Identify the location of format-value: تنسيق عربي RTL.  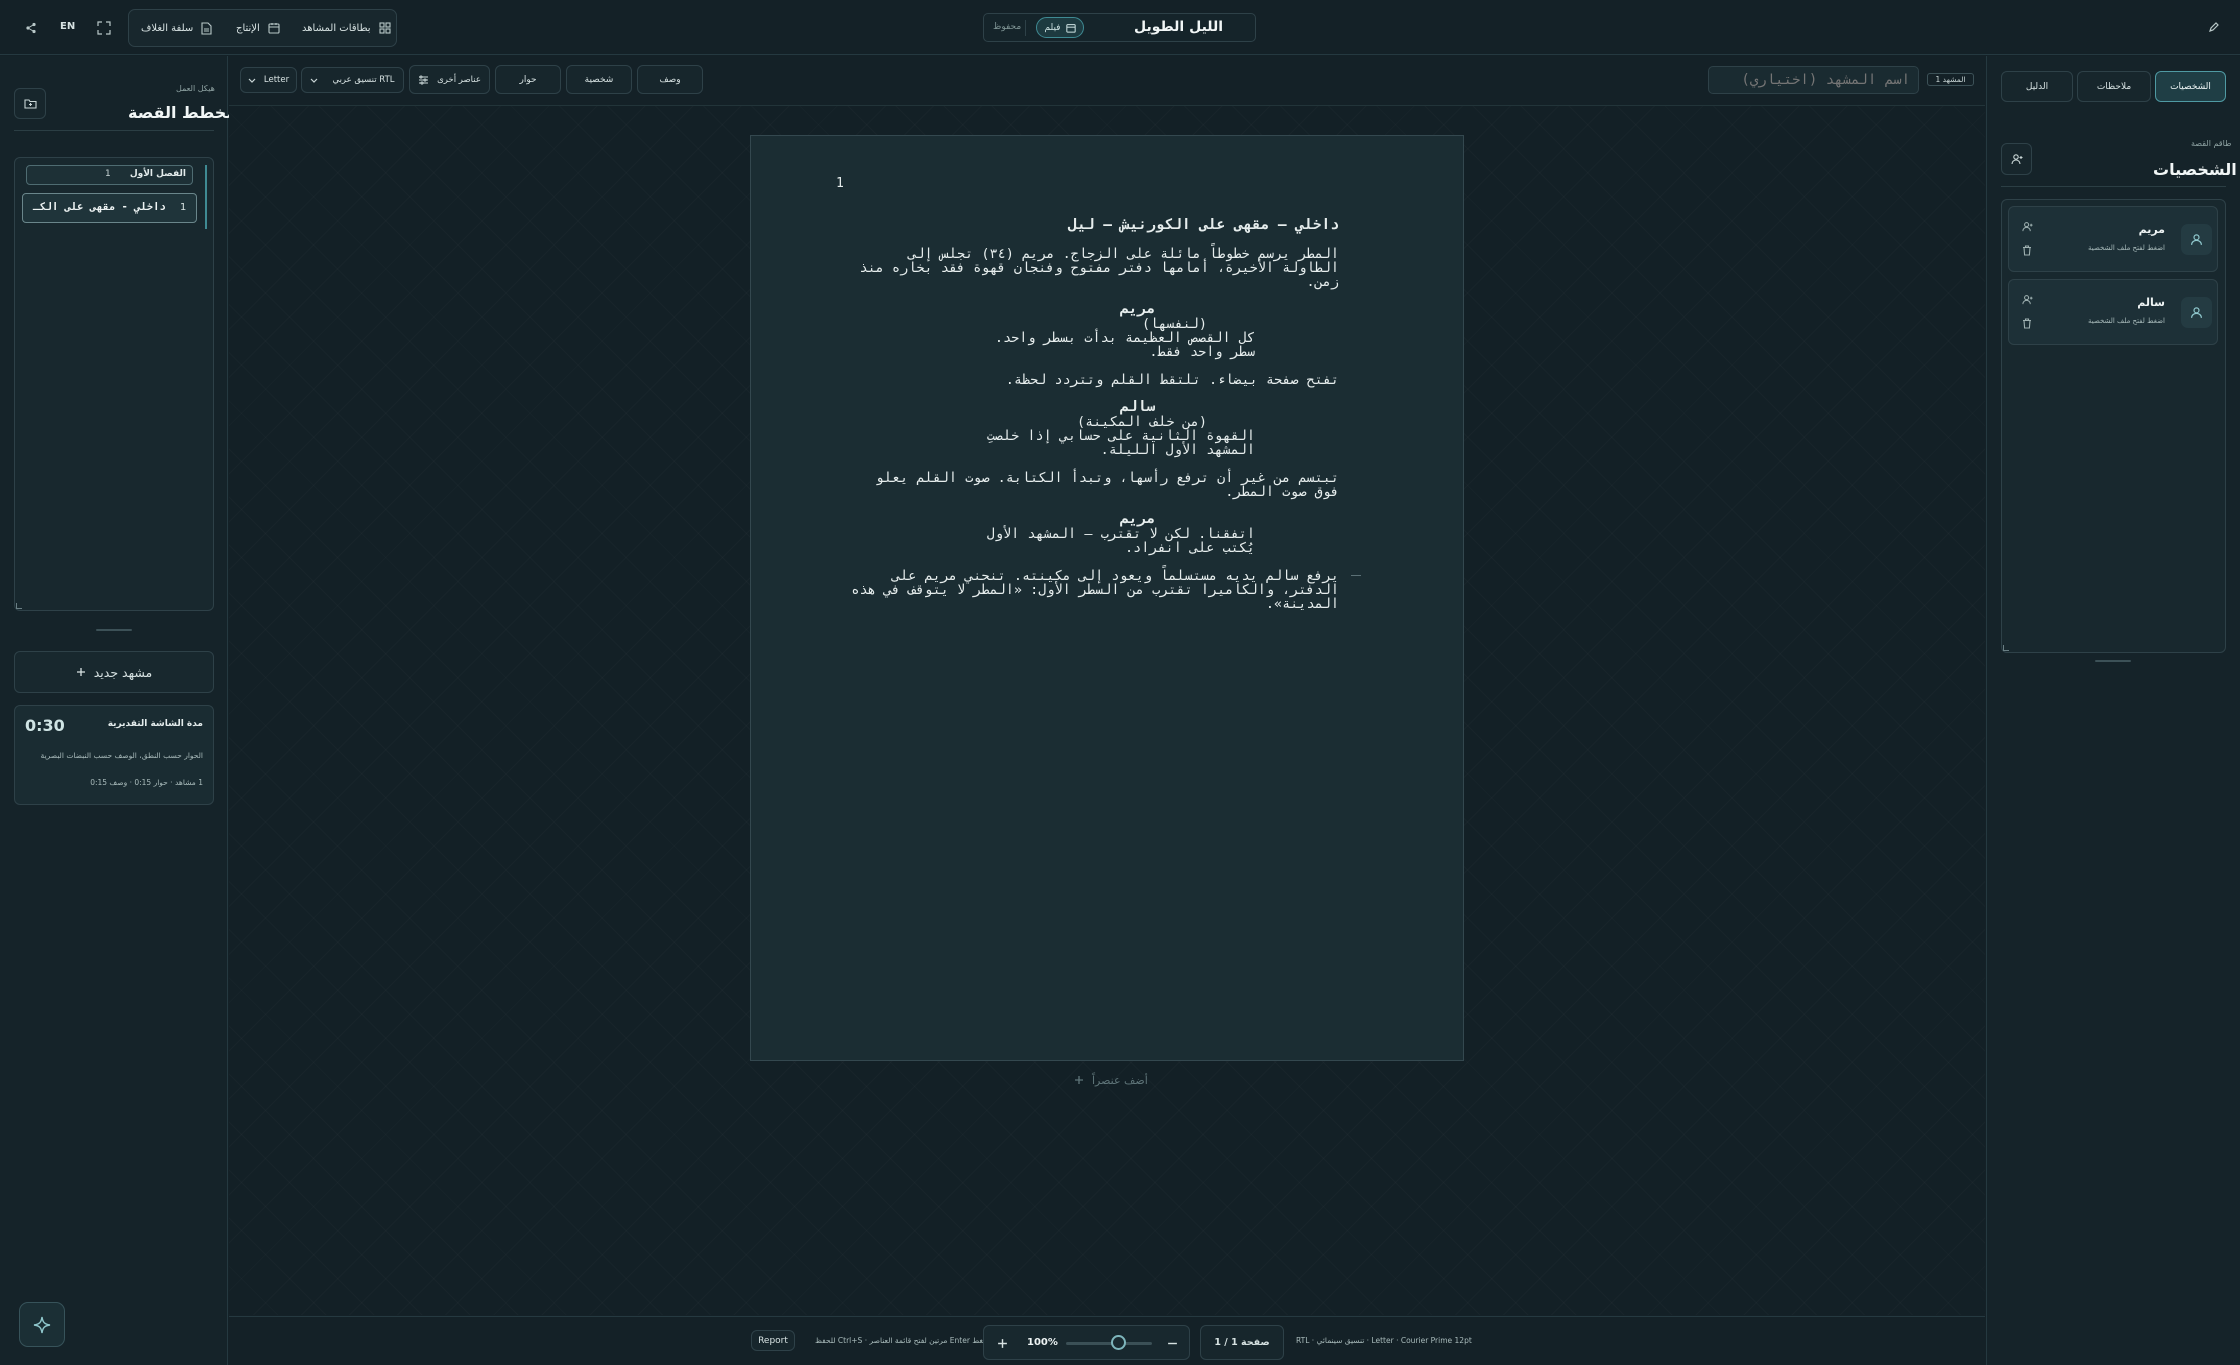
(363, 80).